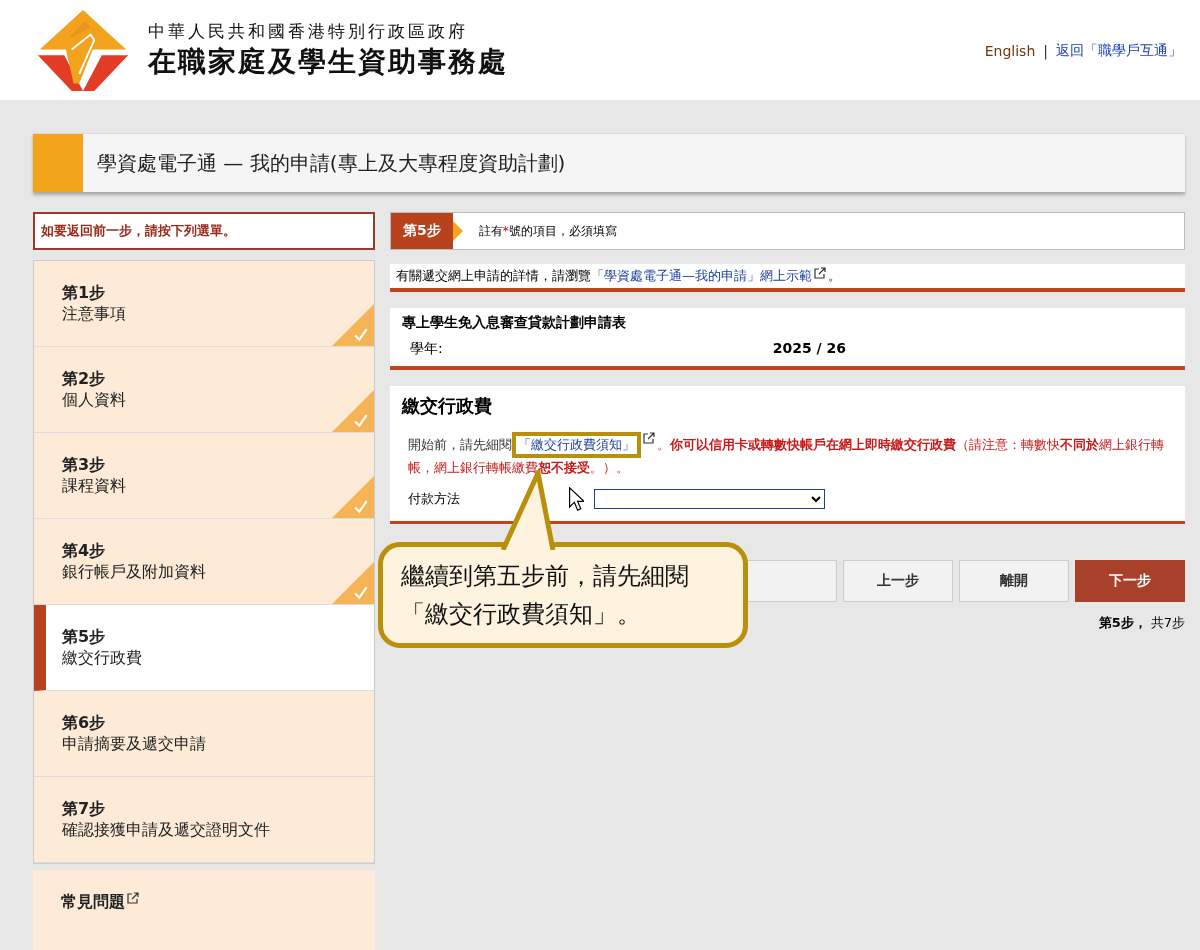 The image size is (1200, 950). I want to click on step-number: 第1步, so click(84, 293).